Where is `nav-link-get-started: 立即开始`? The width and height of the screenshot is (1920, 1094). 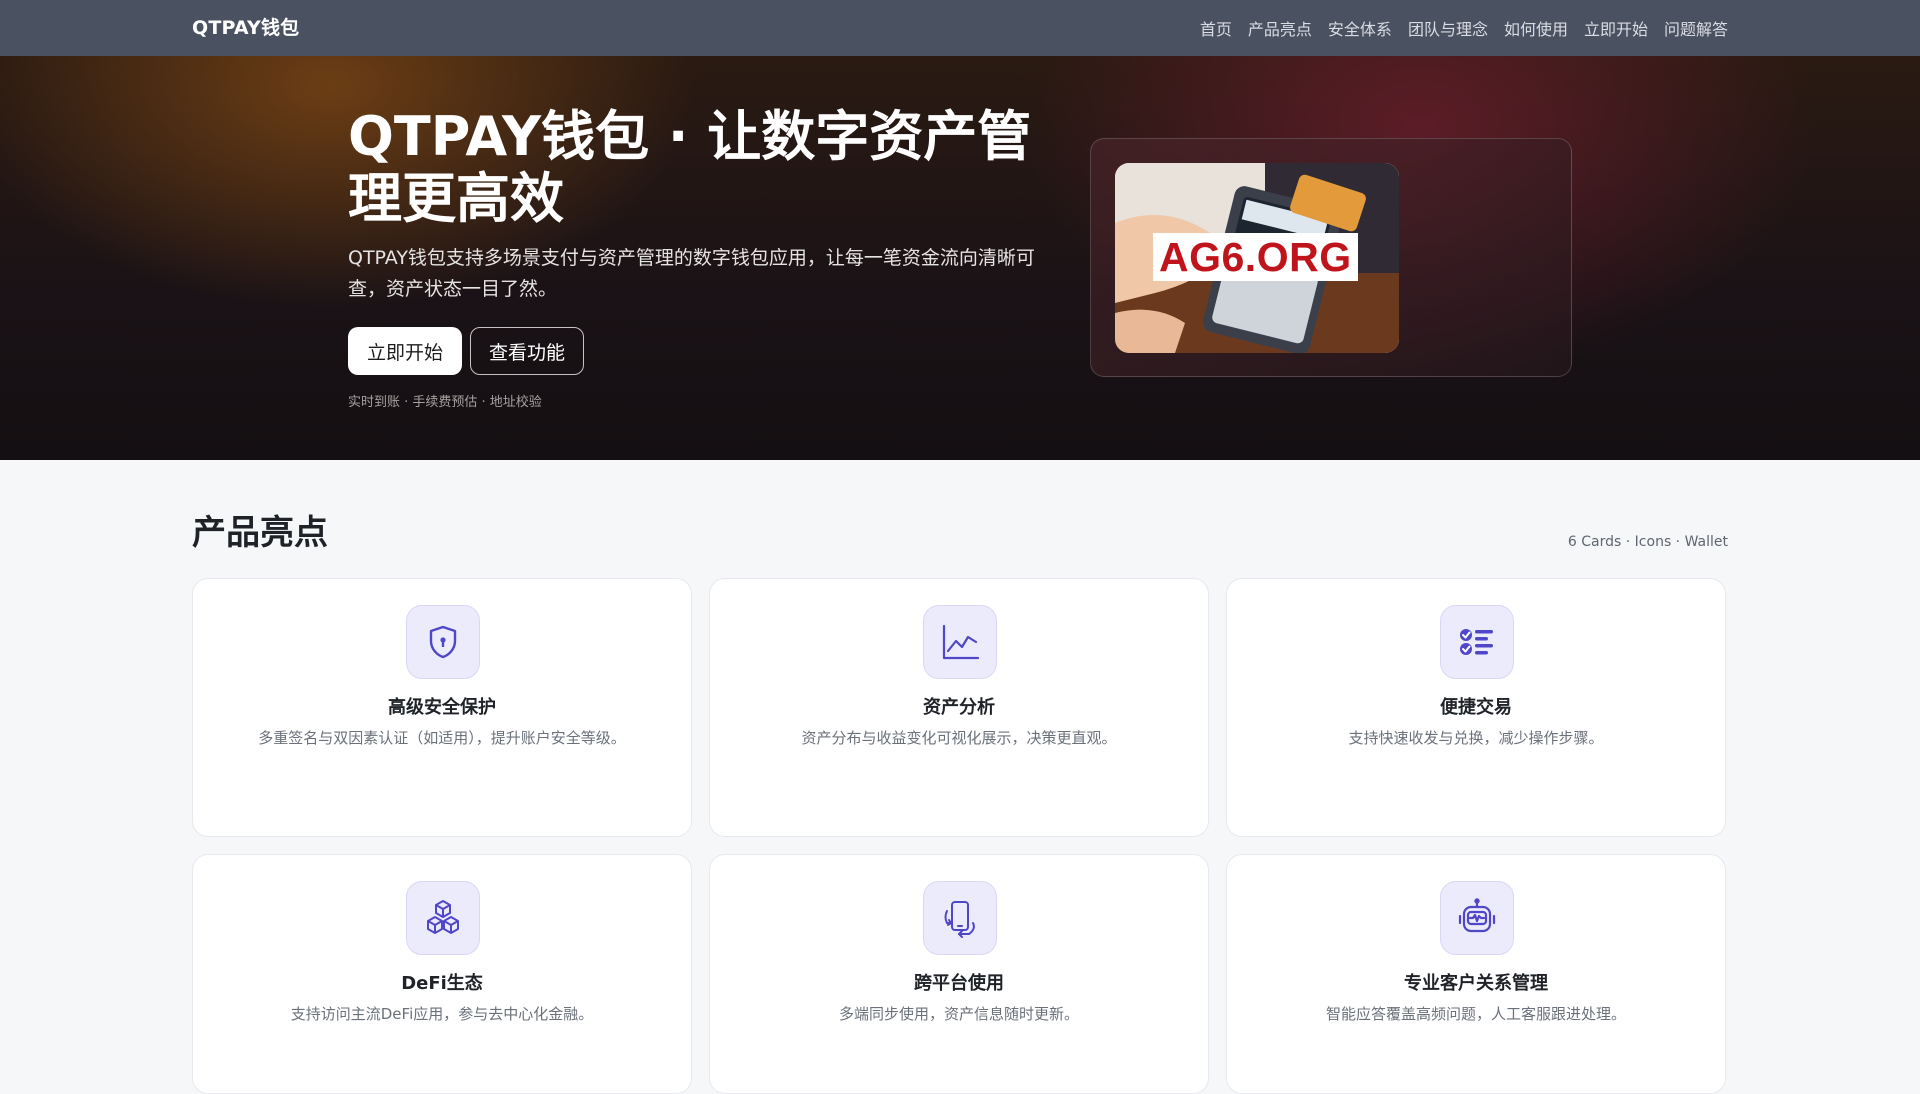 nav-link-get-started: 立即开始 is located at coordinates (1616, 28).